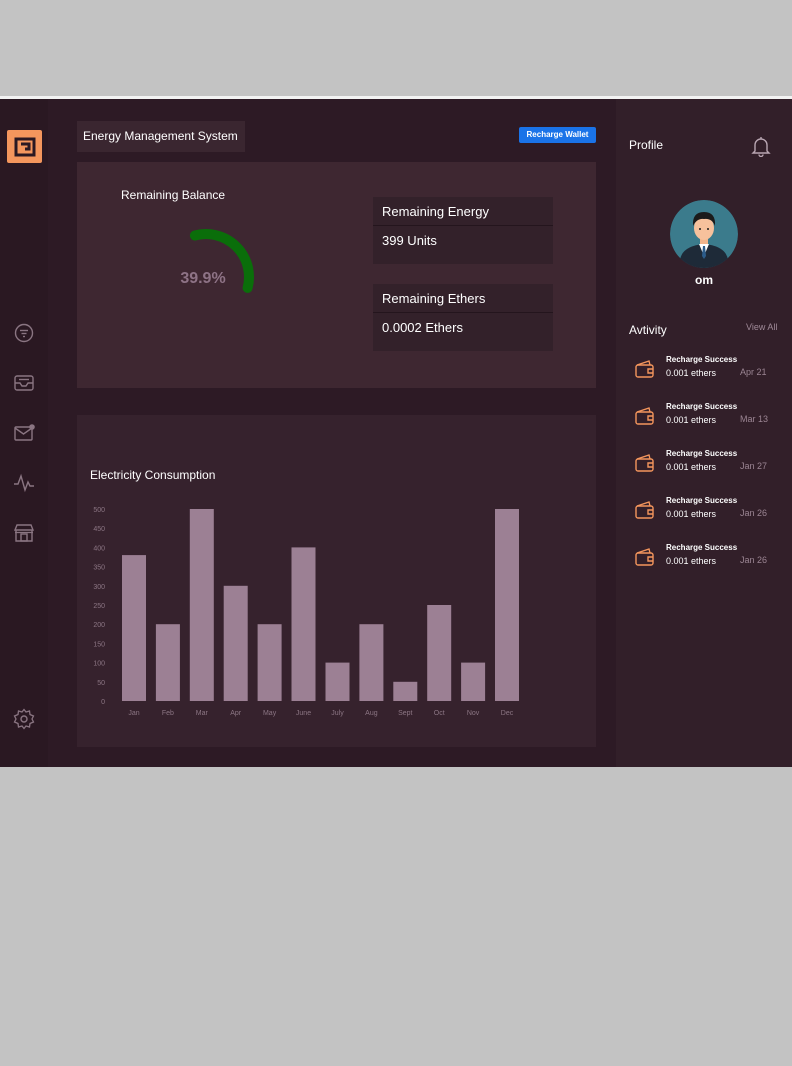  I want to click on y-tick-label: 50, so click(101, 683).